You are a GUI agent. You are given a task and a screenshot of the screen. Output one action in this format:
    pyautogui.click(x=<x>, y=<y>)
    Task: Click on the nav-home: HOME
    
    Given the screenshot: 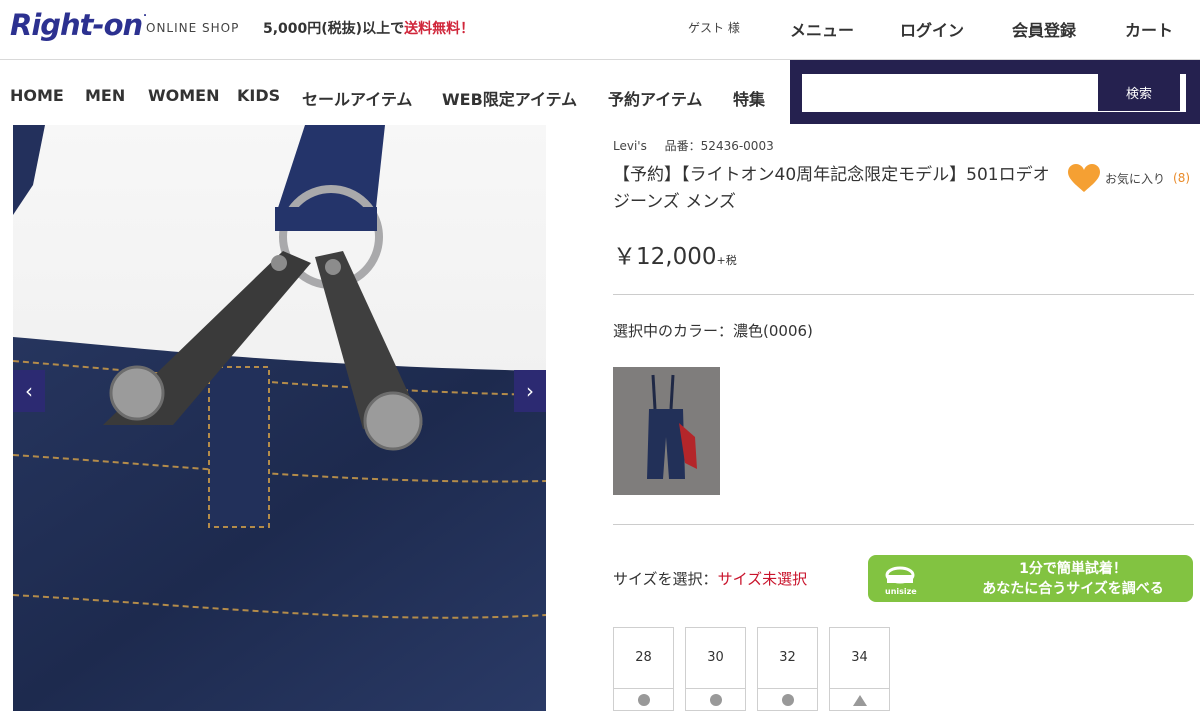 What is the action you would take?
    pyautogui.click(x=37, y=95)
    